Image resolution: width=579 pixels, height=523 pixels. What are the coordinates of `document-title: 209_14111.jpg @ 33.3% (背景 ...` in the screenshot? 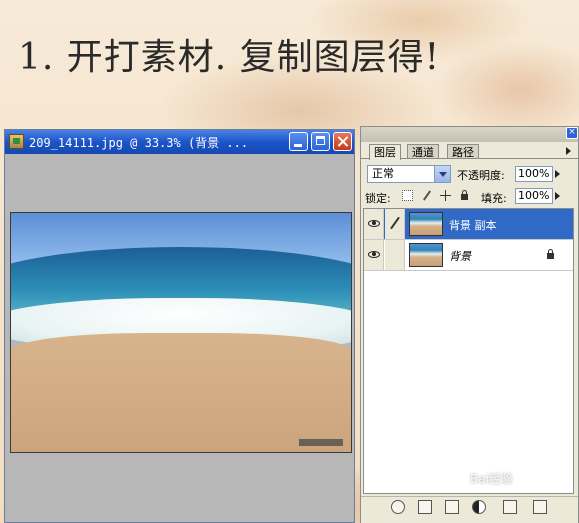 It's located at (139, 143).